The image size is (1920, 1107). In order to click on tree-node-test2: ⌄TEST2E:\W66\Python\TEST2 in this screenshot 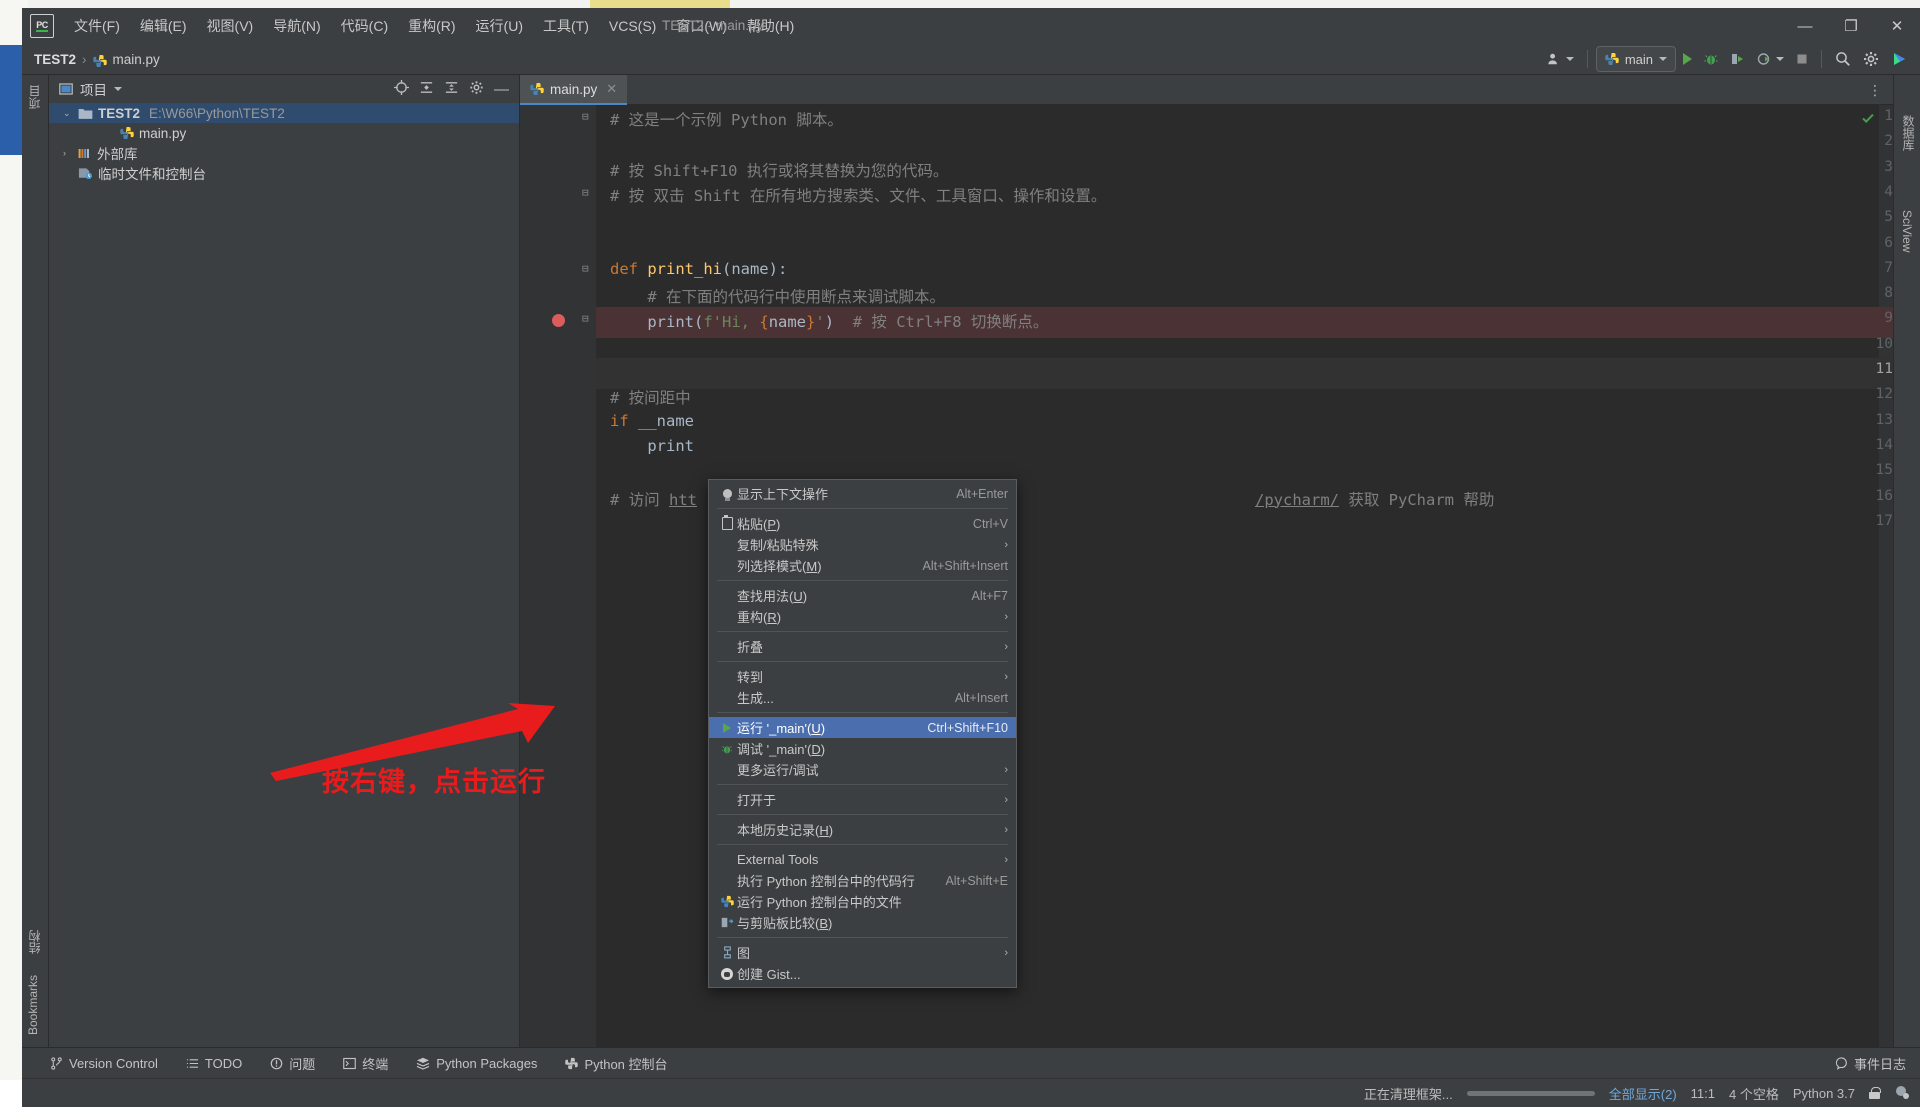, I will do `click(284, 113)`.